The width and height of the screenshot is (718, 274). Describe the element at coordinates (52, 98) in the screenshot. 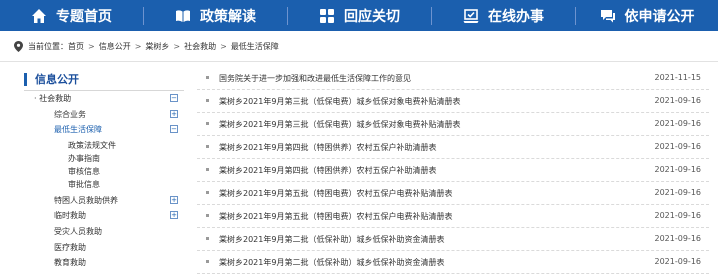

I see `sidebar-item-social-assistance: · 社会救助` at that location.